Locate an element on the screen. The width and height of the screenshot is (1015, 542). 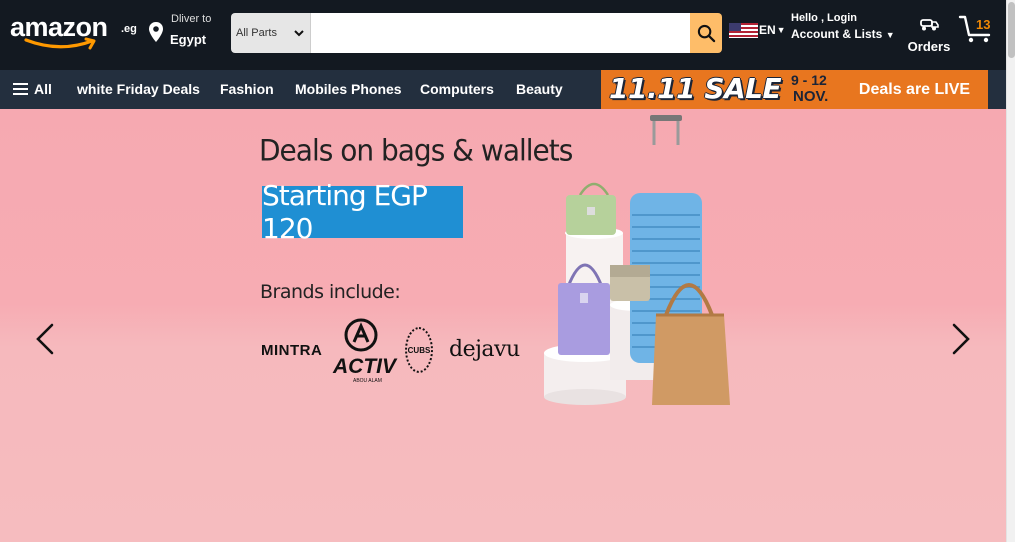
chevron-down-icon is located at coordinates (299, 32).